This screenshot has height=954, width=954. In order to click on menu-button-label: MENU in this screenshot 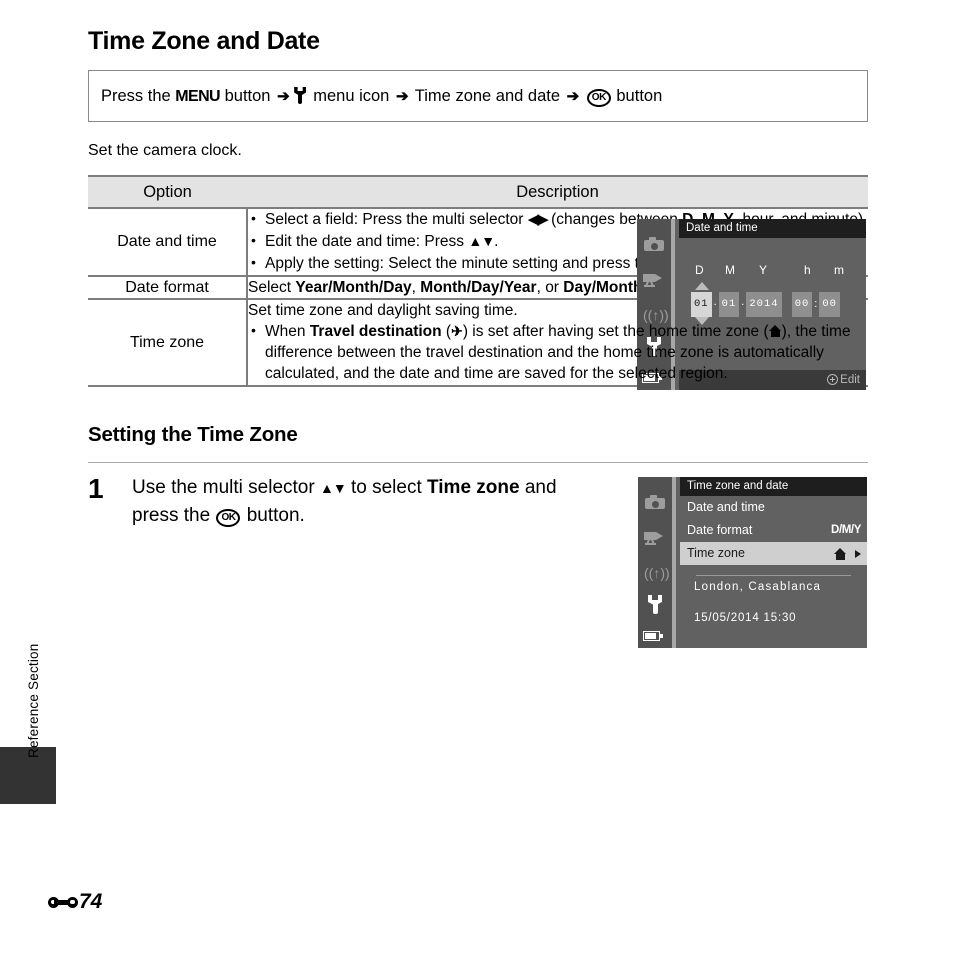, I will do `click(198, 96)`.